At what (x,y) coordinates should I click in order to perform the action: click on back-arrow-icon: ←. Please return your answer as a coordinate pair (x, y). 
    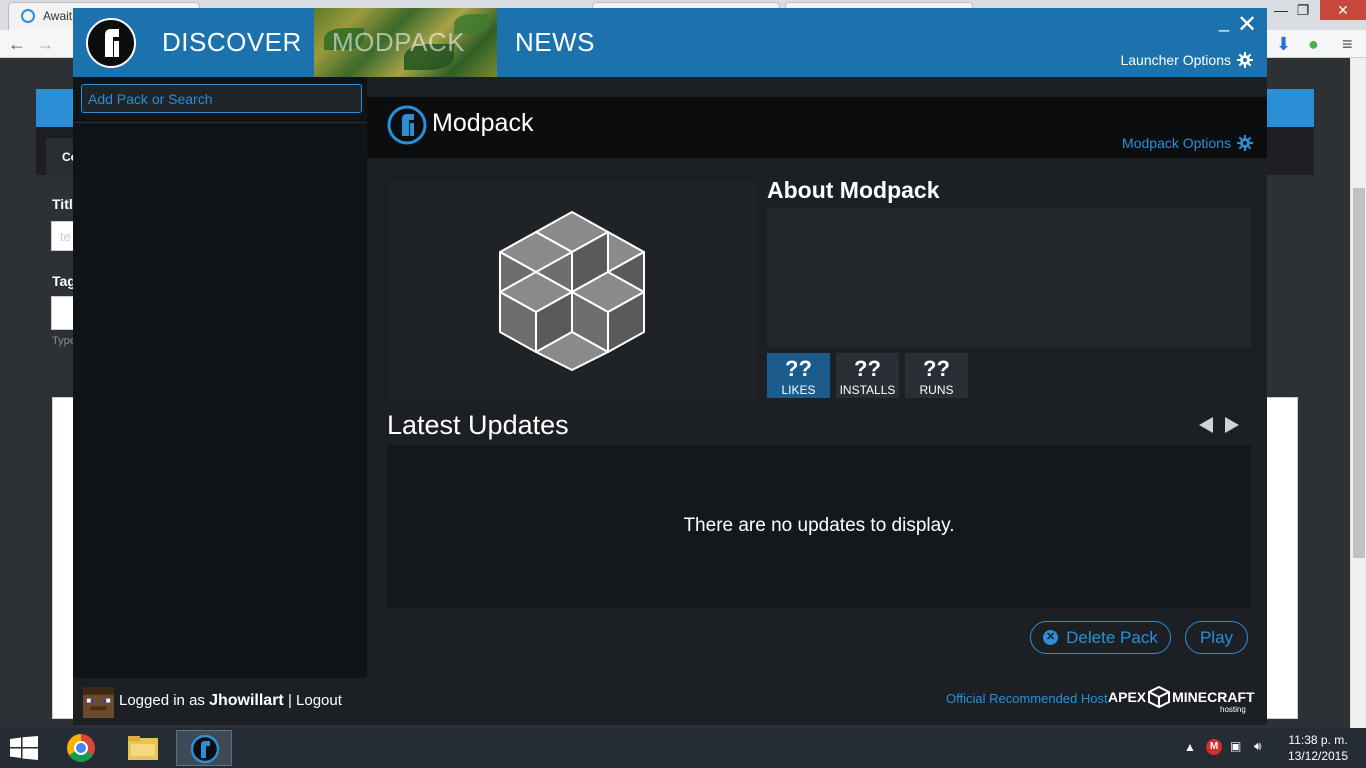
    Looking at the image, I should click on (17, 44).